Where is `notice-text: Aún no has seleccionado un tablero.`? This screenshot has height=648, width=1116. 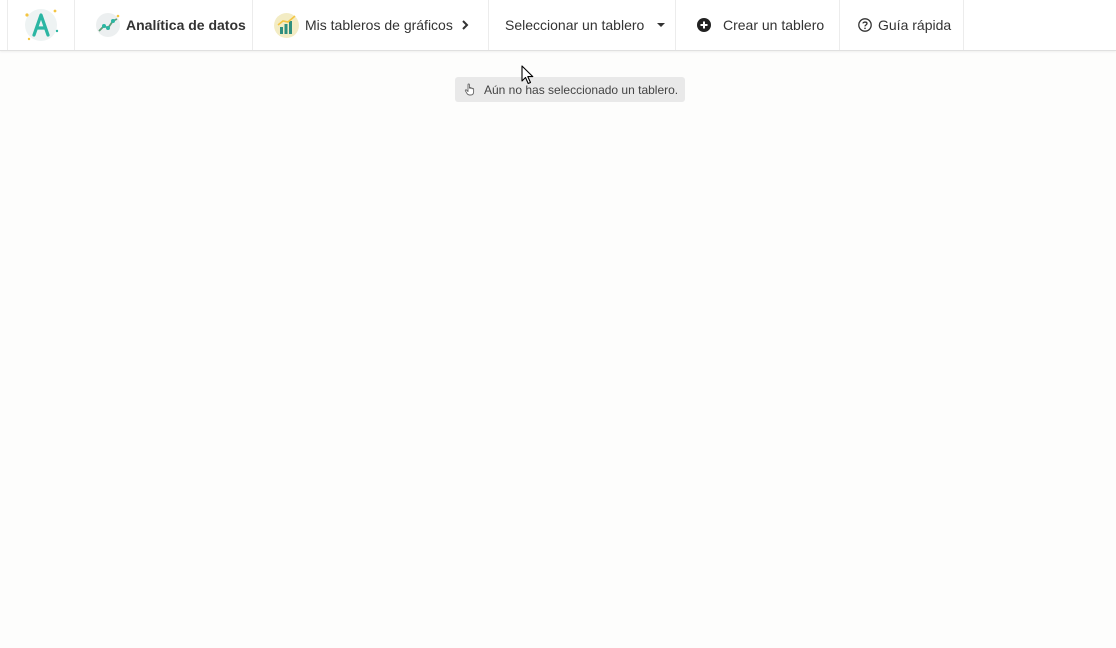 notice-text: Aún no has seleccionado un tablero. is located at coordinates (581, 89).